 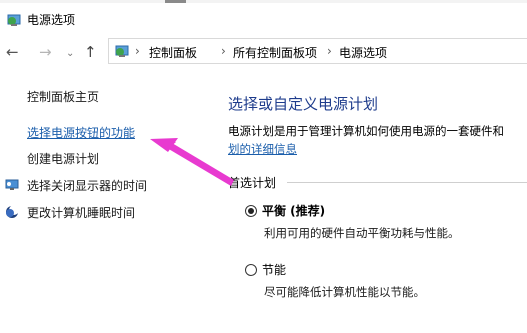 What do you see at coordinates (252, 183) in the screenshot?
I see `section-label-preferred: 首选计划` at bounding box center [252, 183].